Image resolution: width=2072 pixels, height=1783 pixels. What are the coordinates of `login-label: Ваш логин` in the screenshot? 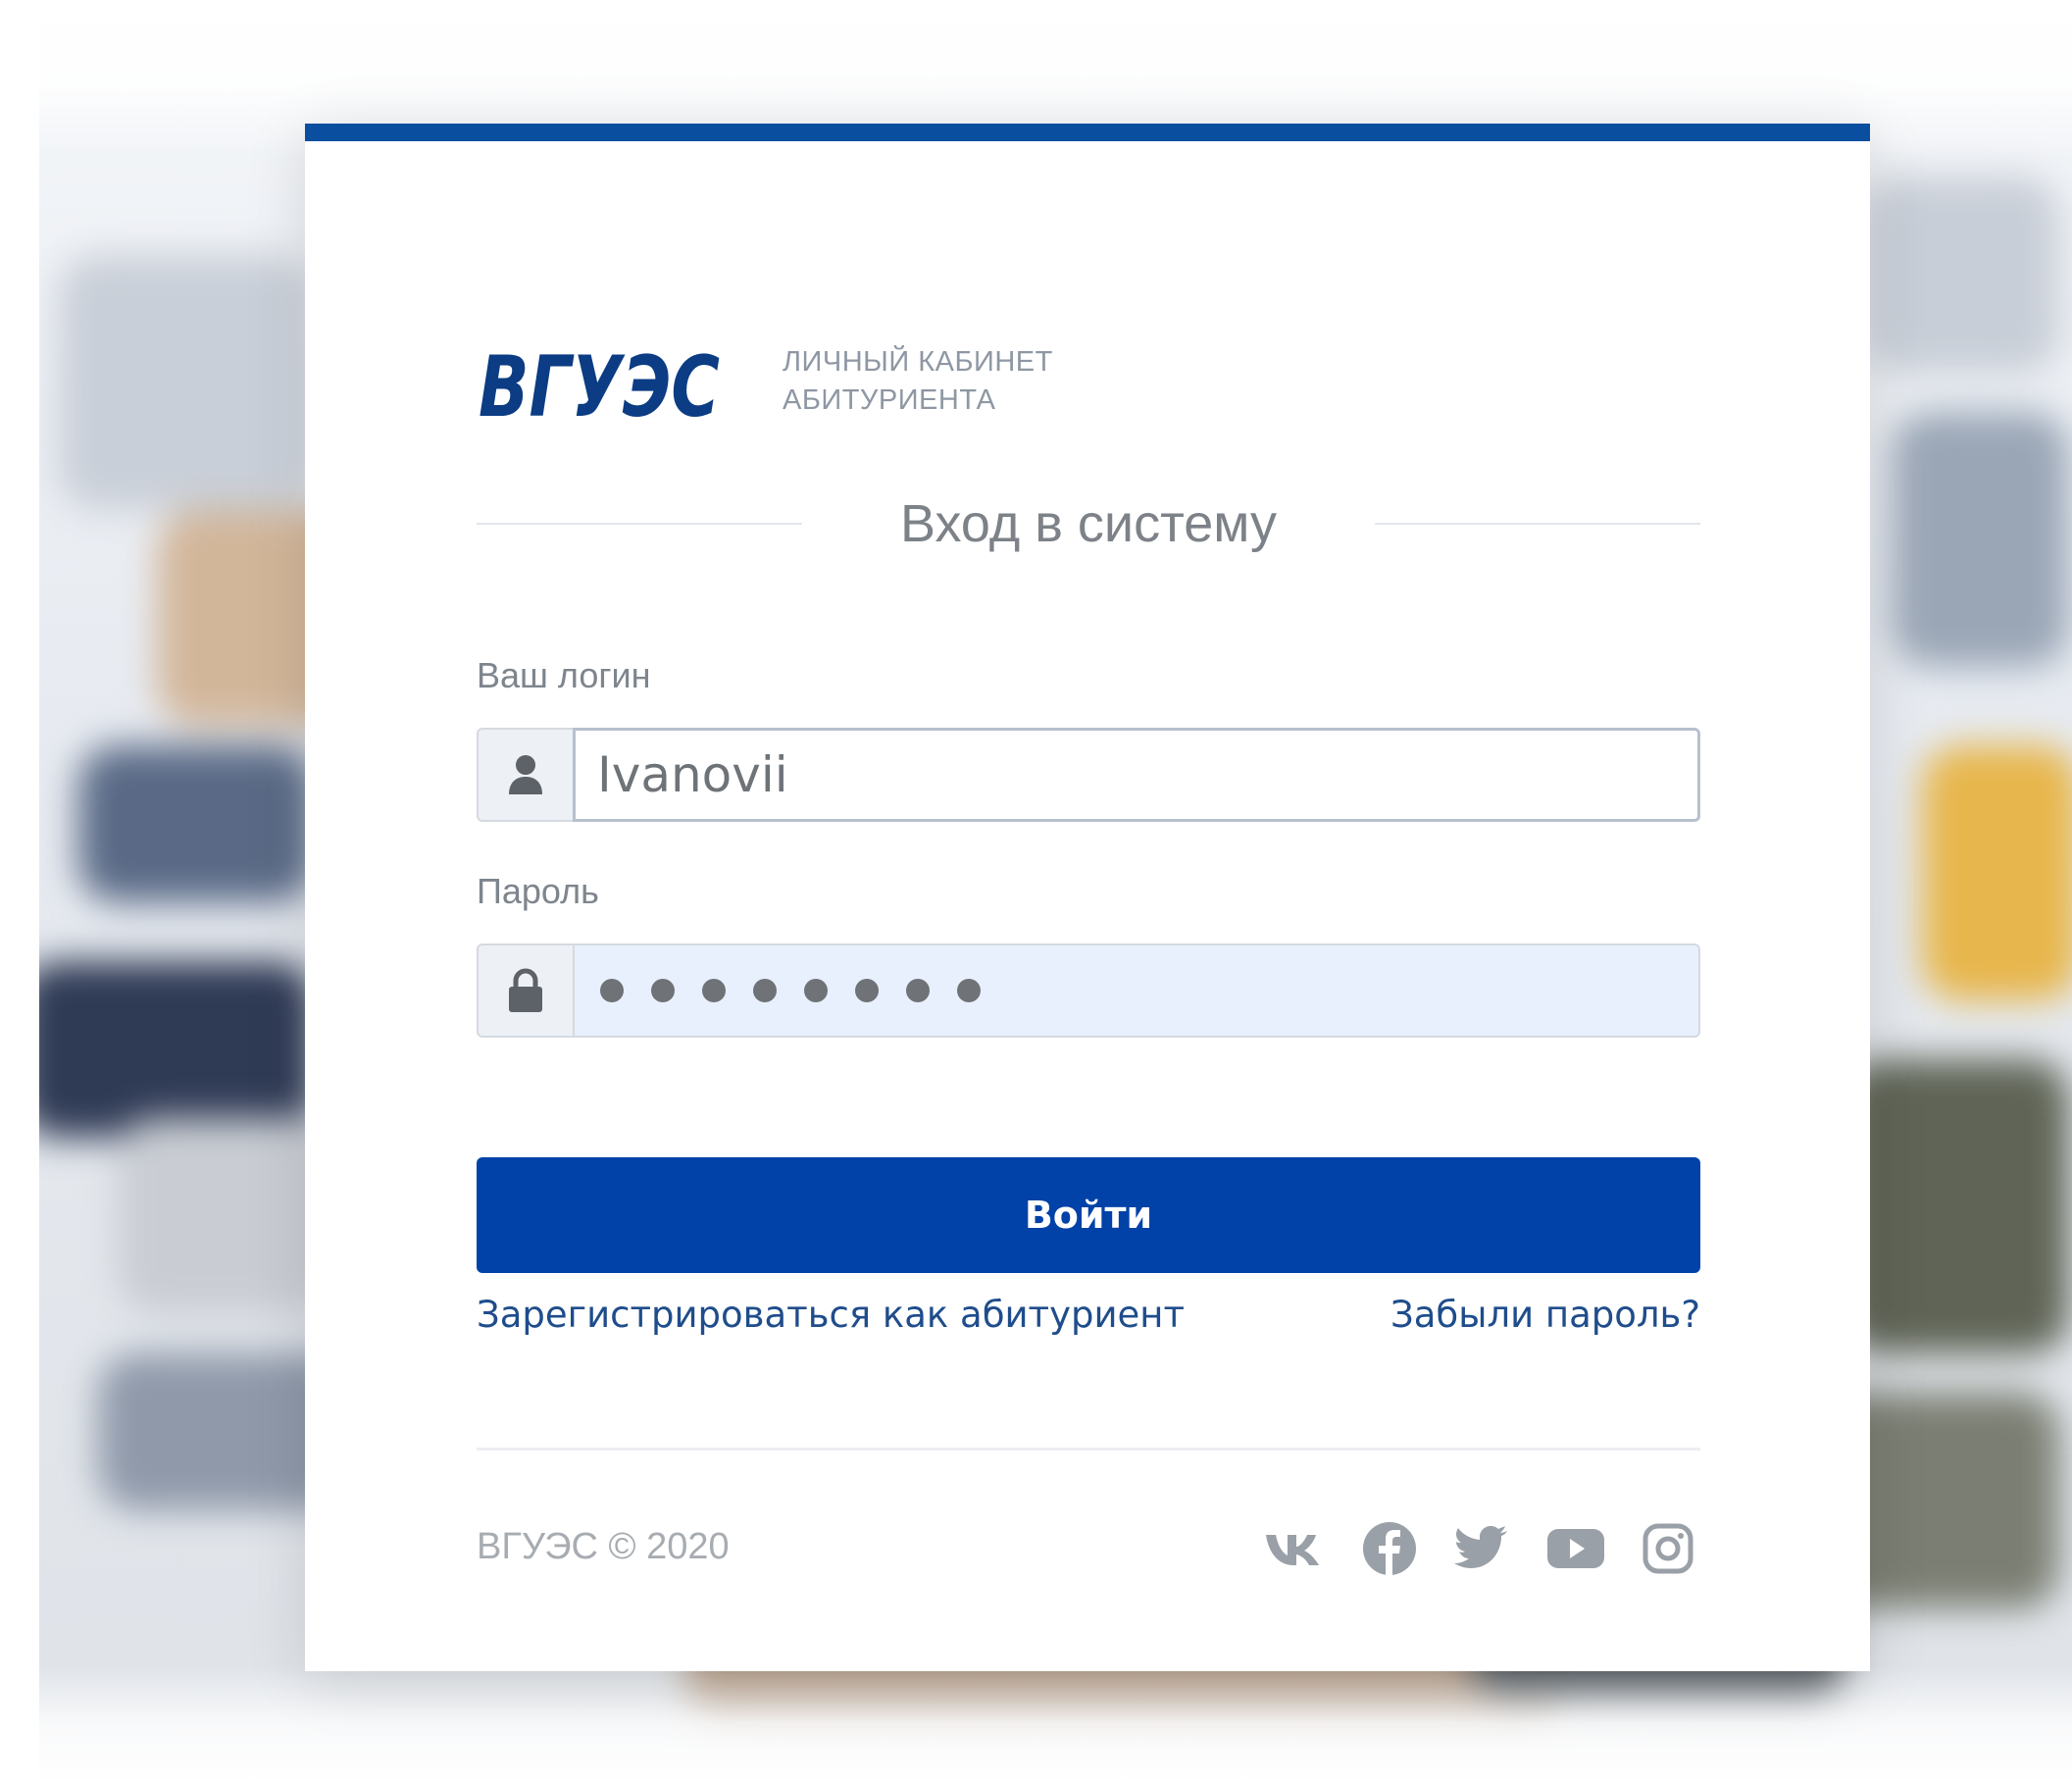 It's located at (564, 675).